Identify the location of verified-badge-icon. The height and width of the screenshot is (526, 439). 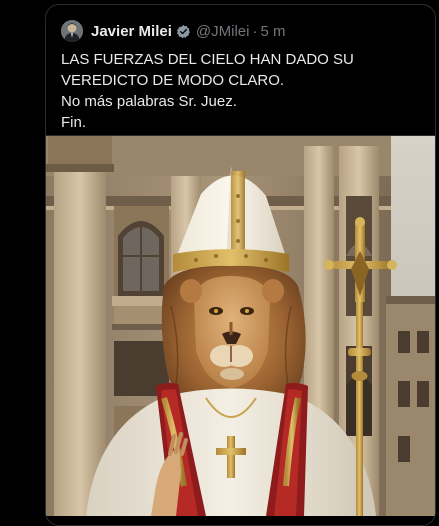
(183, 31).